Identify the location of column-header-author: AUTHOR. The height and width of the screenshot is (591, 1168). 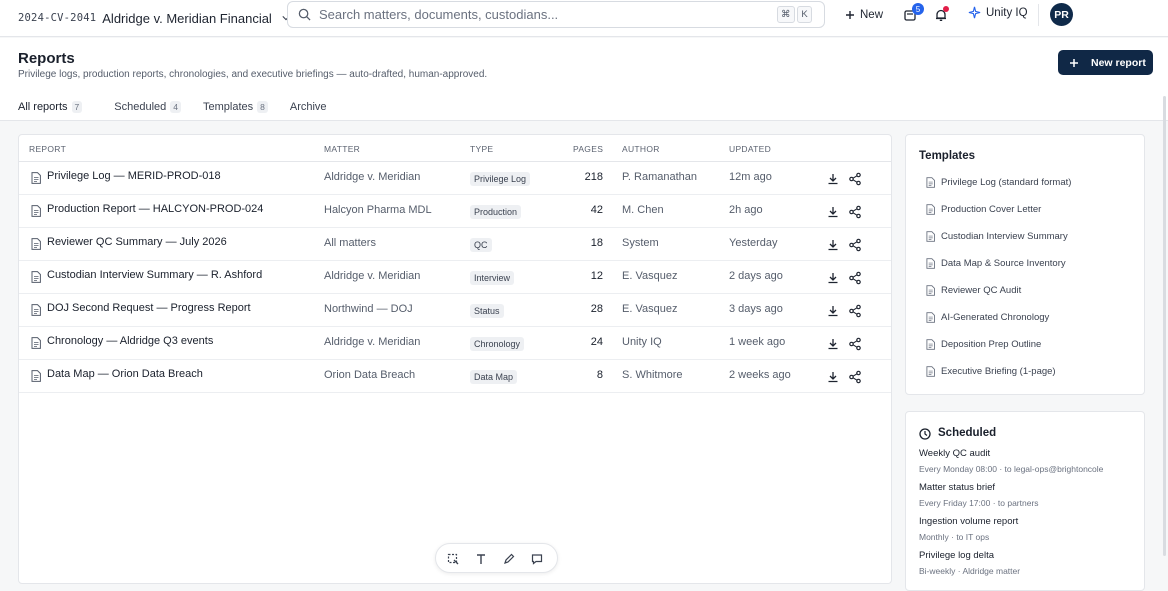
(641, 149).